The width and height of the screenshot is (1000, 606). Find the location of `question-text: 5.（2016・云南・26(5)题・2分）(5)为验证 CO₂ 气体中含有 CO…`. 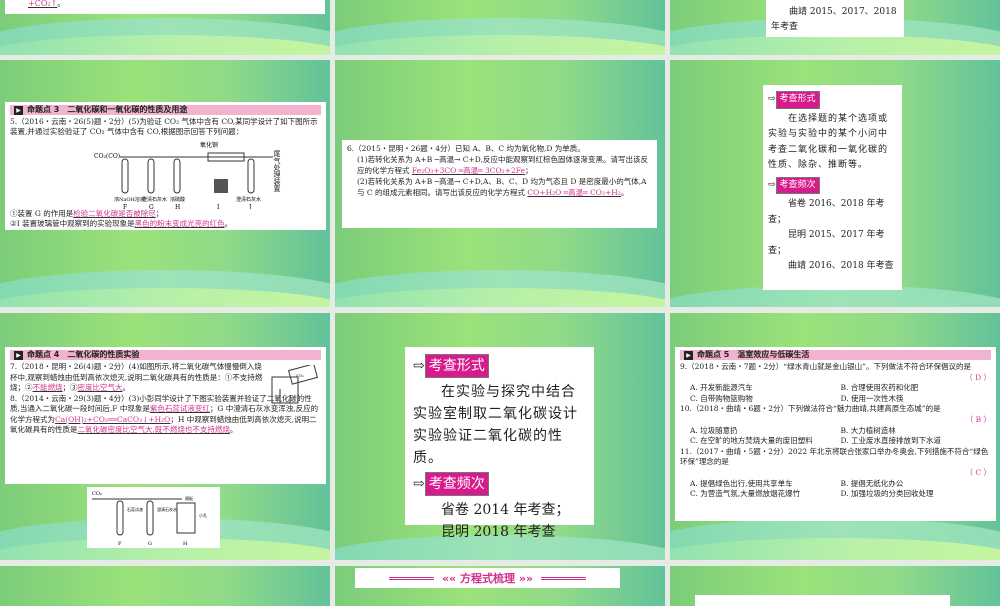

question-text: 5.（2016・云南・26(5)题・2分）(5)为验证 CO₂ 气体中含有 CO… is located at coordinates (164, 126).